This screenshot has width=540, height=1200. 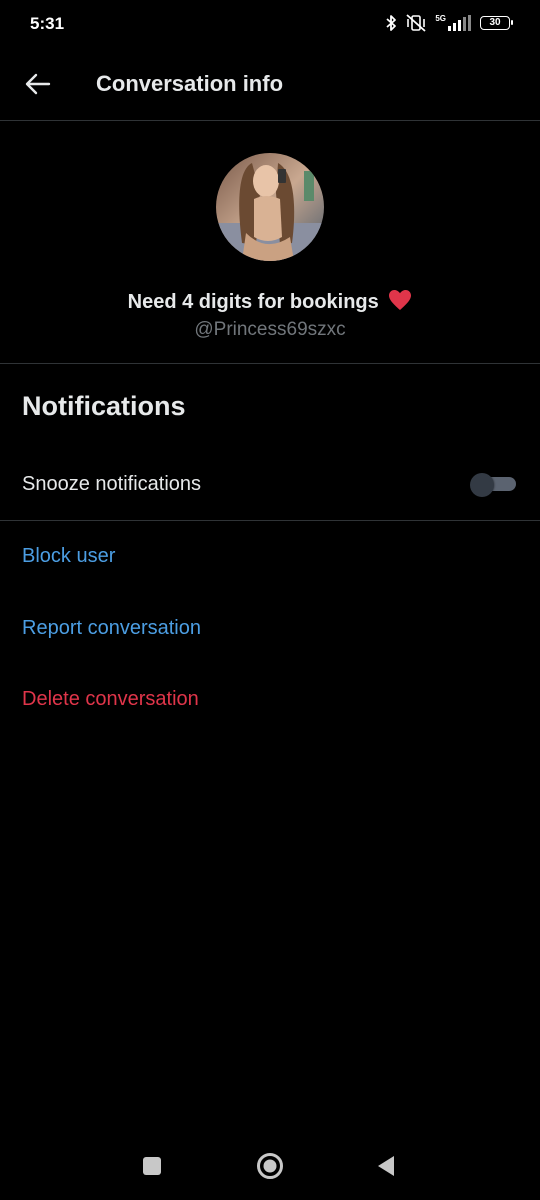 I want to click on signal-bars-icon, so click(x=459, y=23).